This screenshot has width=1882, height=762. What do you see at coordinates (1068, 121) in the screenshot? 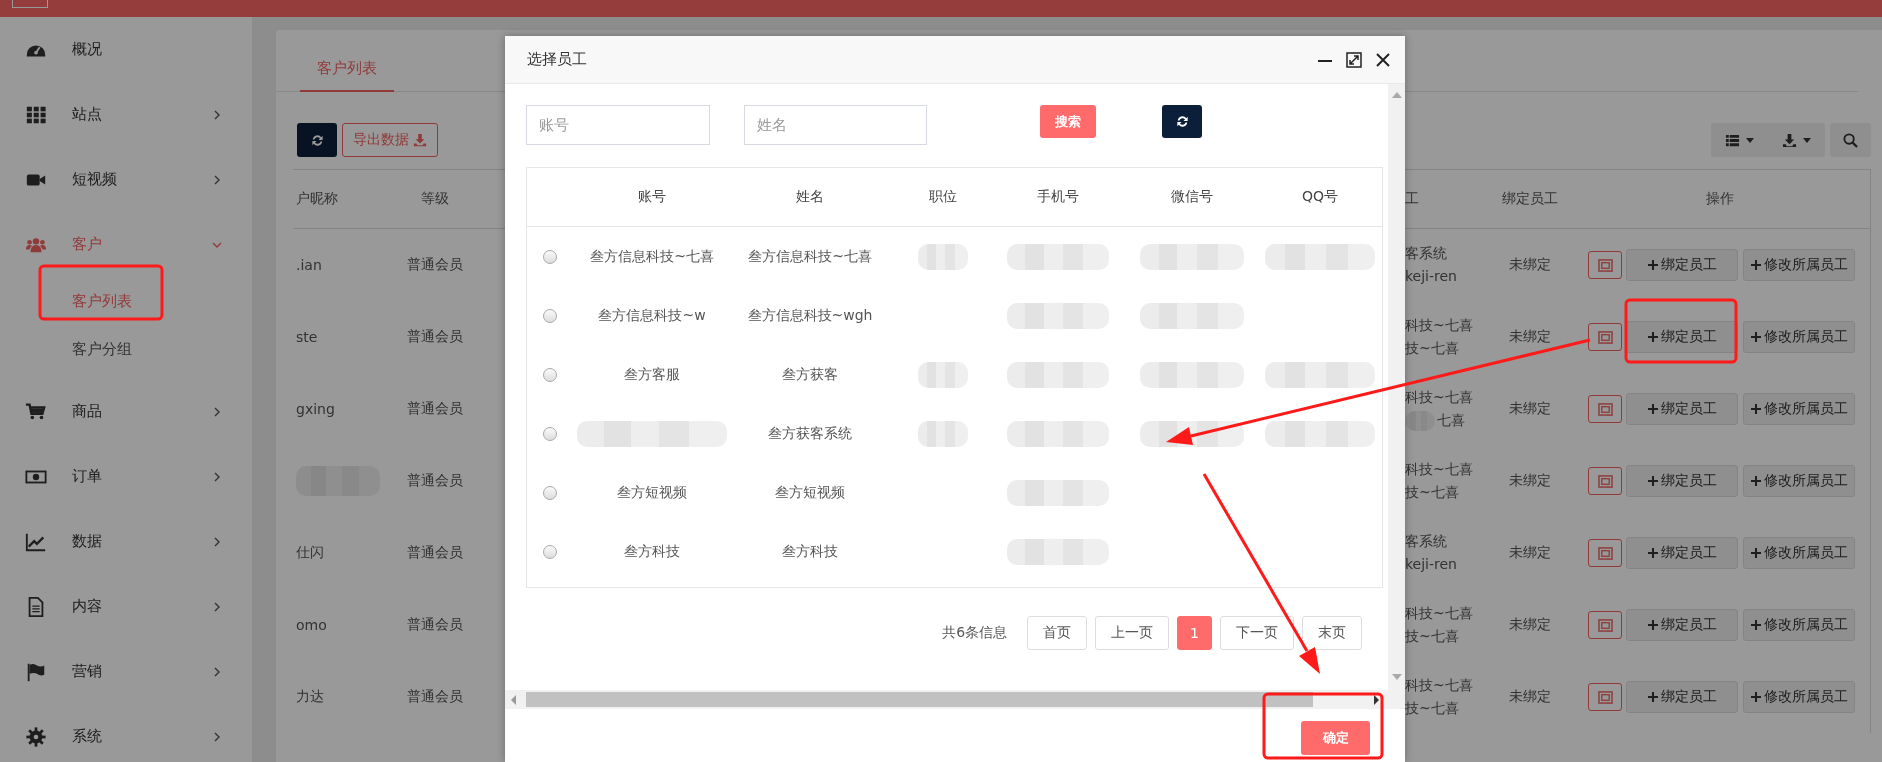
I see `search-button: 搜索` at bounding box center [1068, 121].